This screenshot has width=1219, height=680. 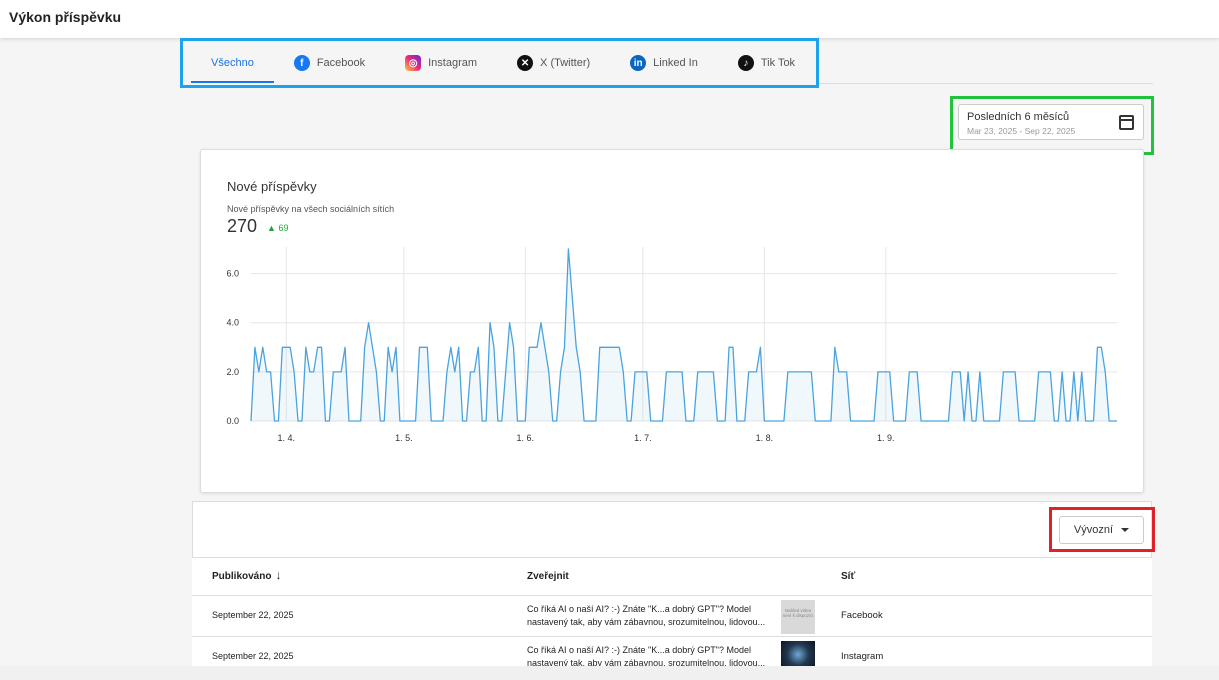 What do you see at coordinates (643, 438) in the screenshot?
I see `x-tick-label: 1. 7.` at bounding box center [643, 438].